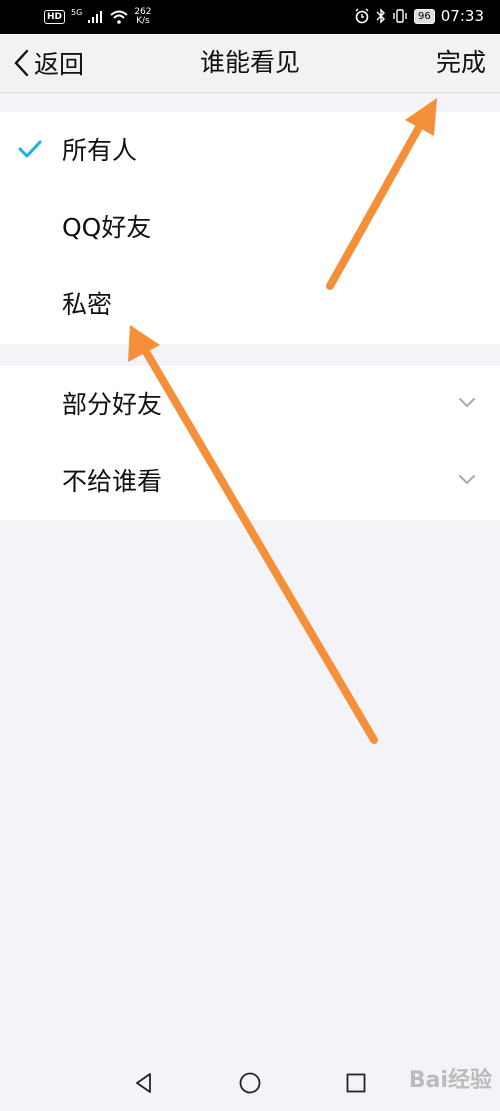 The height and width of the screenshot is (1111, 500). Describe the element at coordinates (450, 1080) in the screenshot. I see `watermark: Bai经验` at that location.